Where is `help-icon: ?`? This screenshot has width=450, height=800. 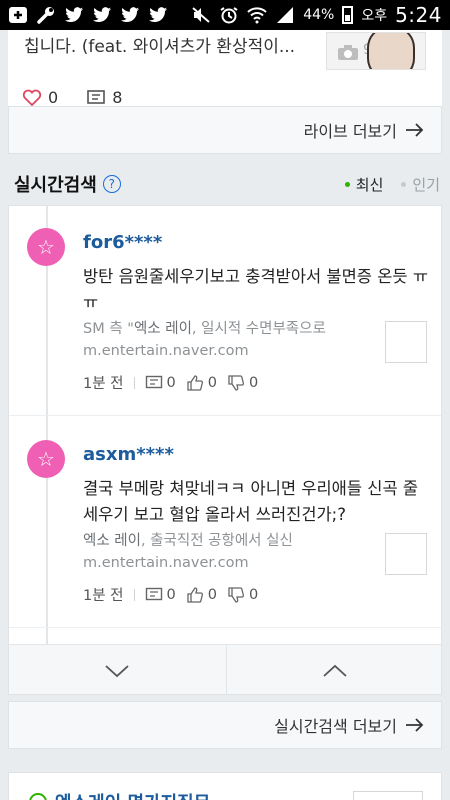
help-icon: ? is located at coordinates (111, 184).